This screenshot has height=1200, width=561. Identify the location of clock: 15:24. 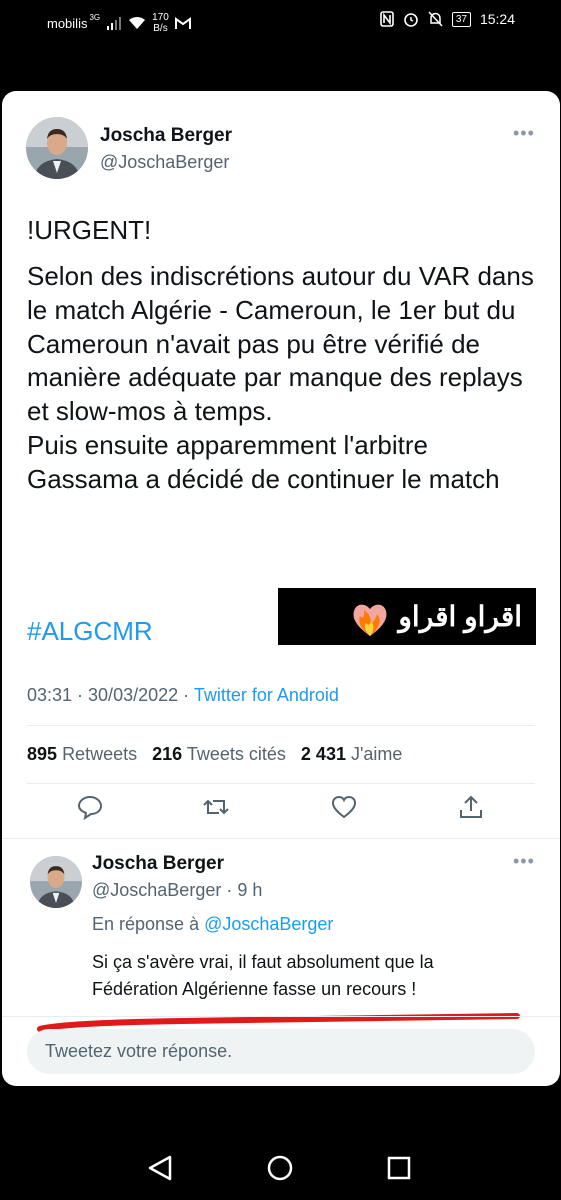
(497, 19).